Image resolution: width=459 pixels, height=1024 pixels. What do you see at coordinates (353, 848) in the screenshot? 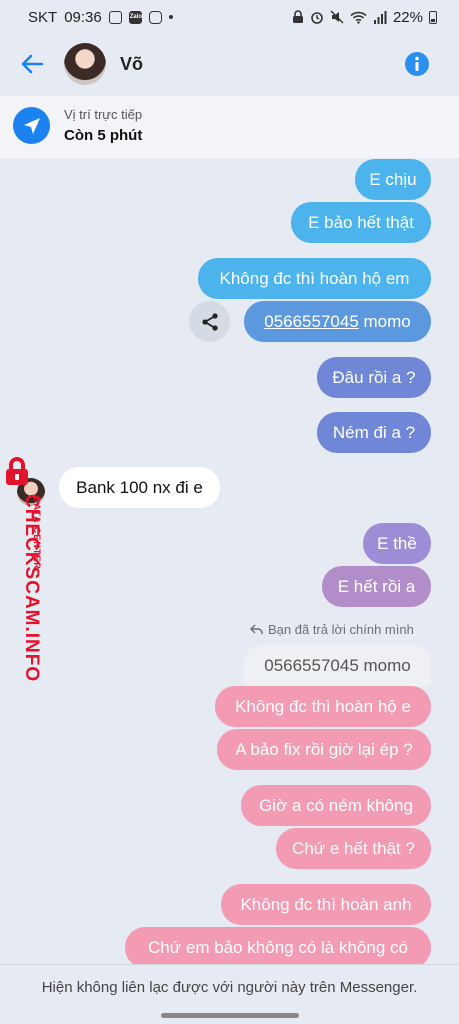
I see `message-bubble-sent: Chứ e hết thật ?` at bounding box center [353, 848].